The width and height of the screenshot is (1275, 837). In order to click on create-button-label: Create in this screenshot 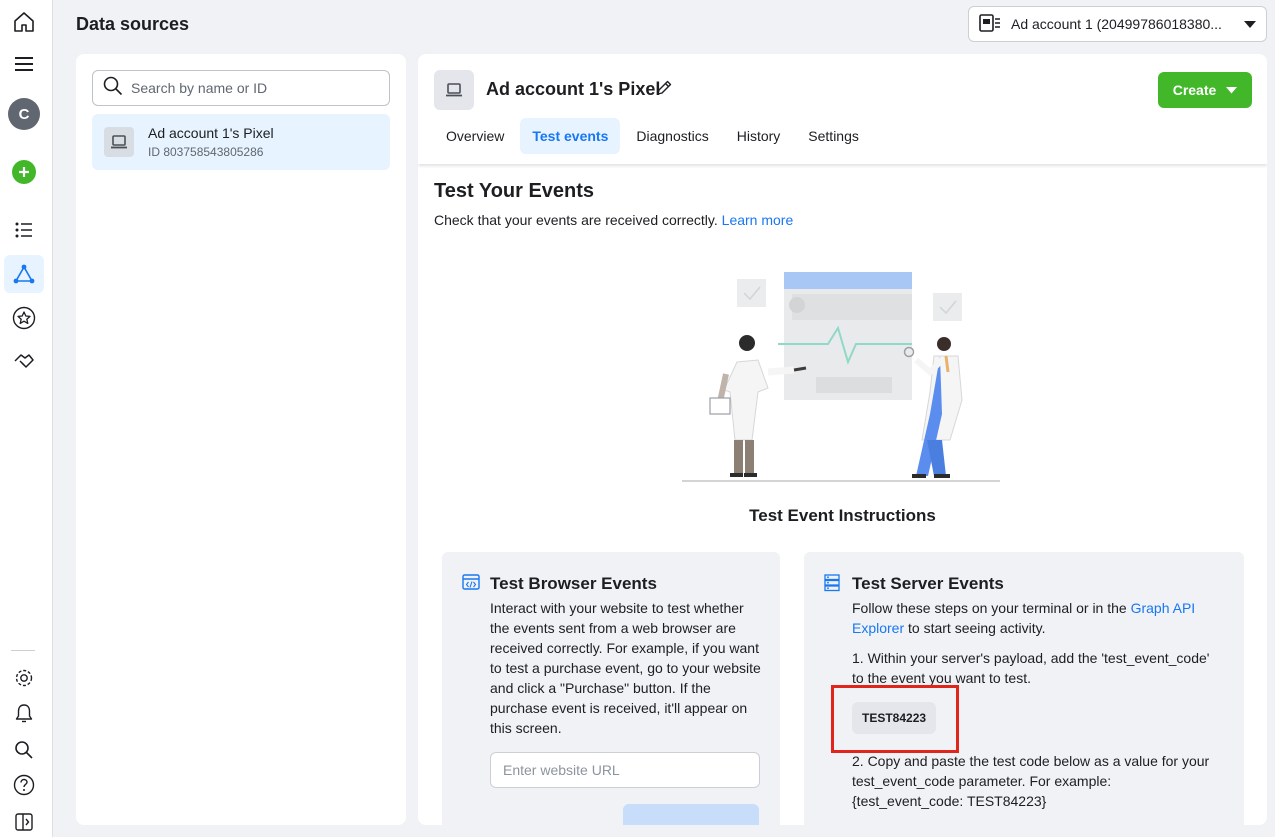, I will do `click(1194, 90)`.